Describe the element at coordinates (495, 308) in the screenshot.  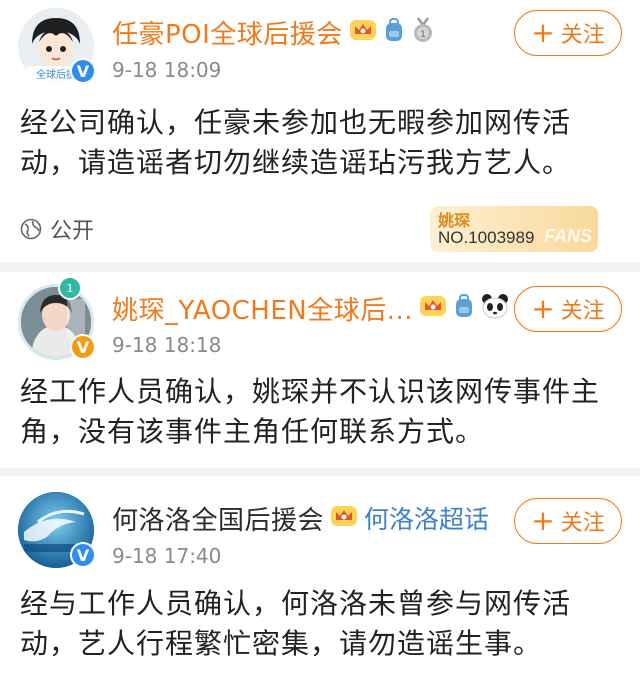
I see `panda-badge-icon` at that location.